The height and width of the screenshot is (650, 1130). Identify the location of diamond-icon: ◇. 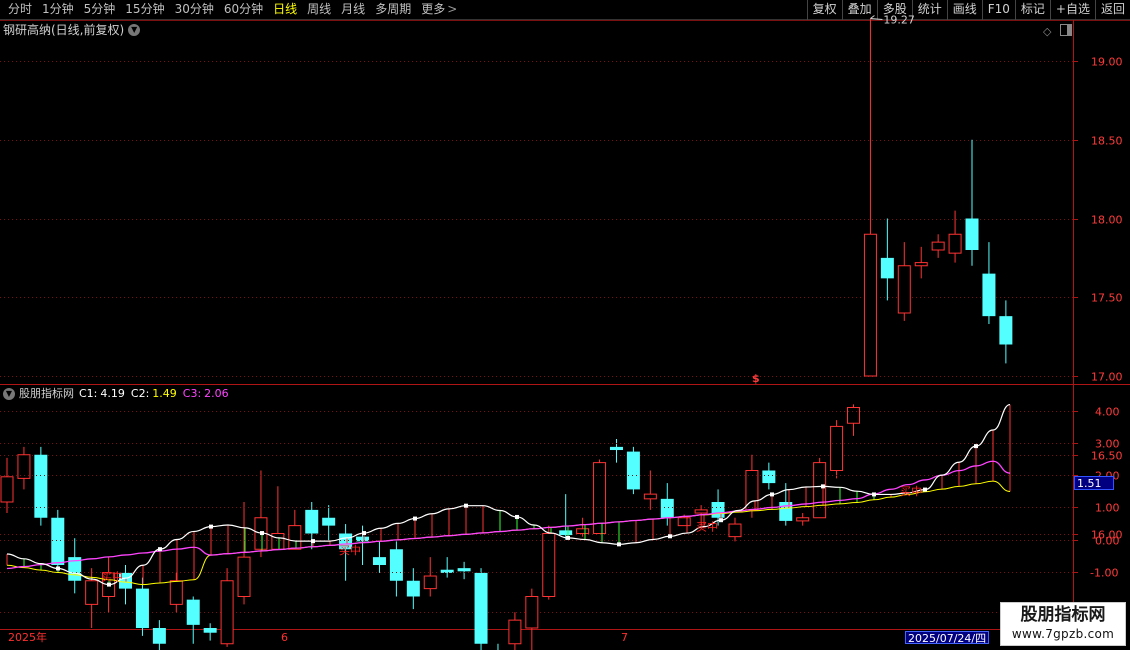
(1047, 31).